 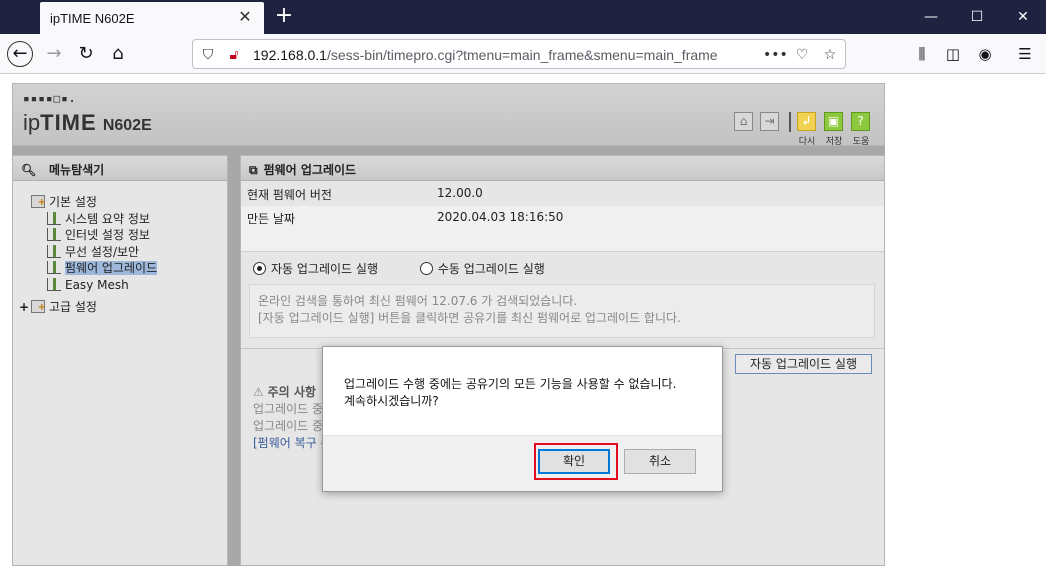 I want to click on caution-section: ⚠ 주의 사항 업그레이드 중 업그레이드 중 [펌웨어 복구 수, so click(x=292, y=418).